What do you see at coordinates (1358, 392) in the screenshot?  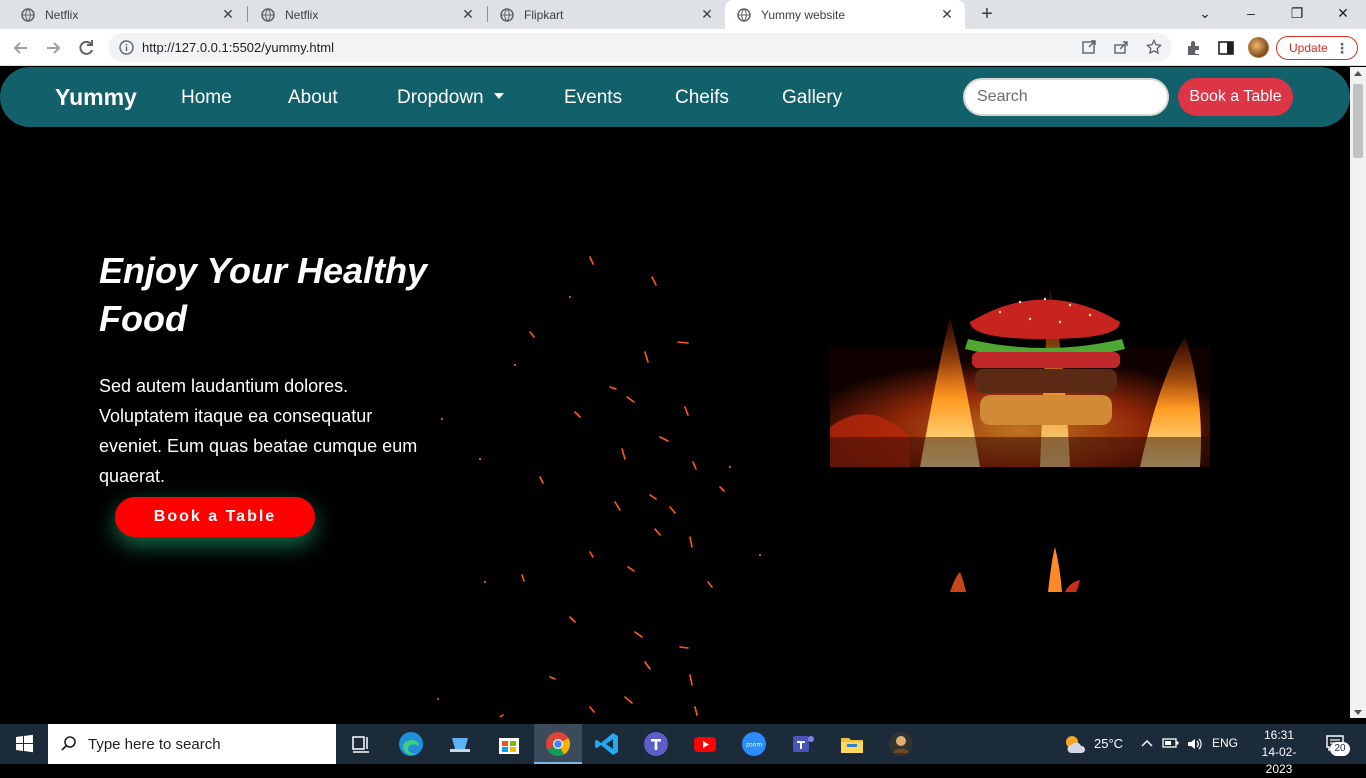 I see `page-scrollbar` at bounding box center [1358, 392].